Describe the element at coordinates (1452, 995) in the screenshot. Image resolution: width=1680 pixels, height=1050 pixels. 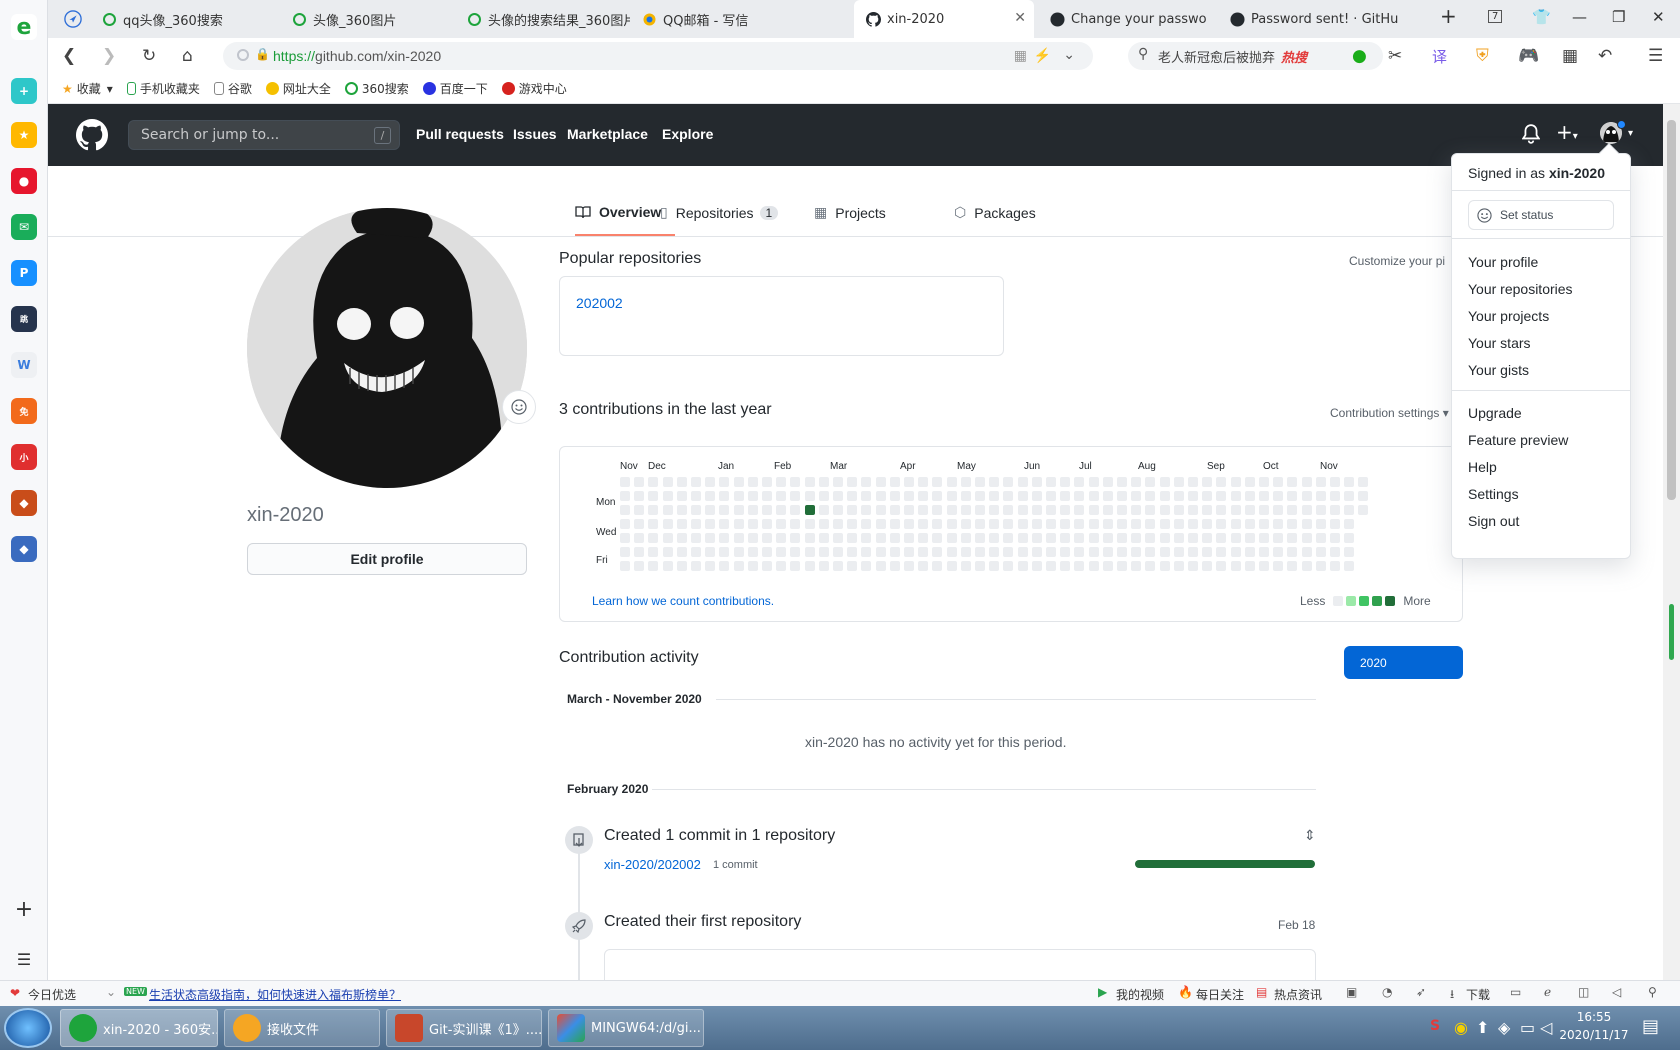
I see `download-icon: ⭳` at that location.